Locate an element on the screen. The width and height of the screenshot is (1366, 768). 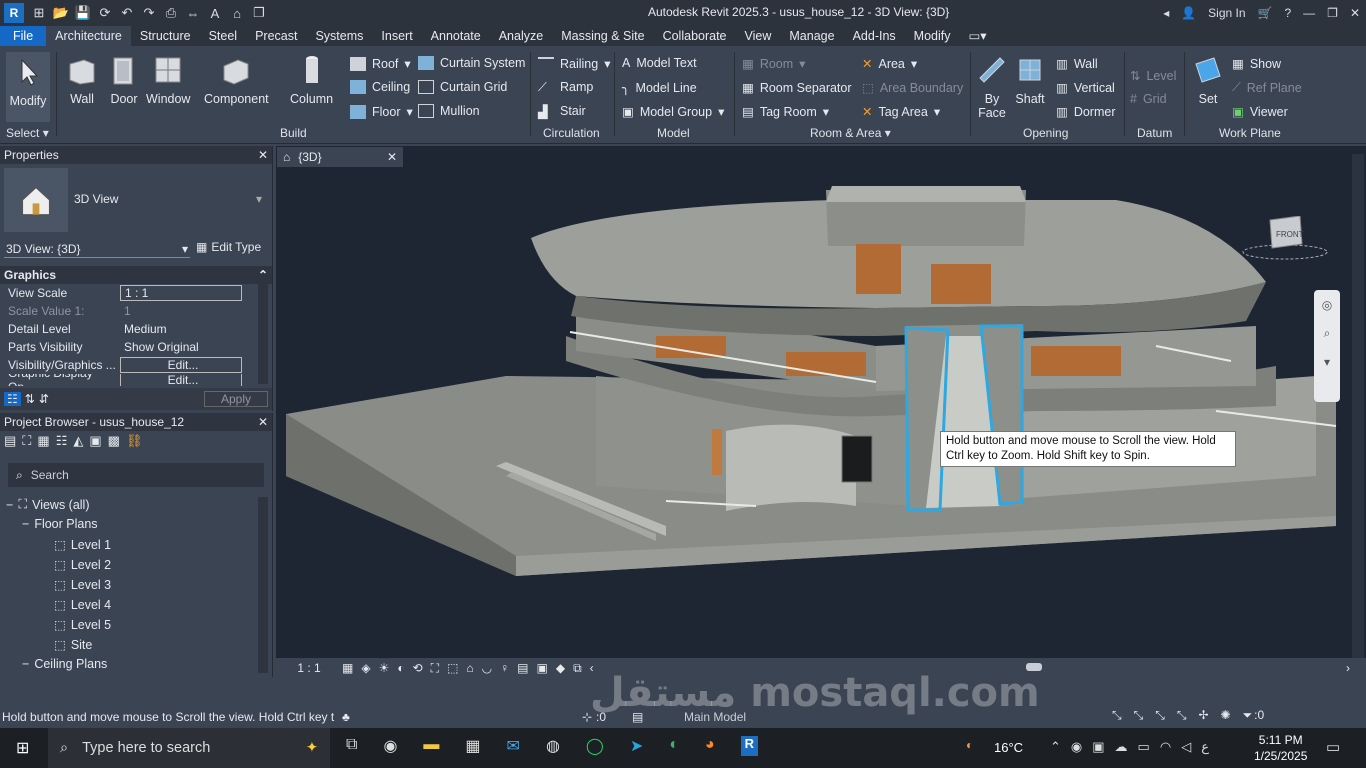
tab-annotate: Annotate is located at coordinates (456, 36).